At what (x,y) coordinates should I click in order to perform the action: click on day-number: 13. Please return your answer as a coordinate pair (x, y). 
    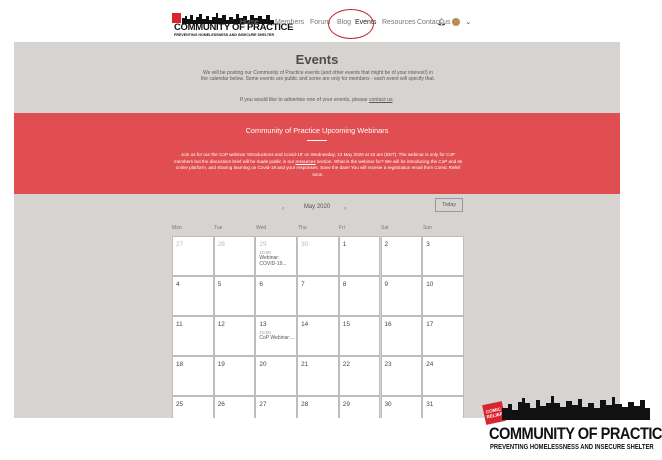
    Looking at the image, I should click on (263, 324).